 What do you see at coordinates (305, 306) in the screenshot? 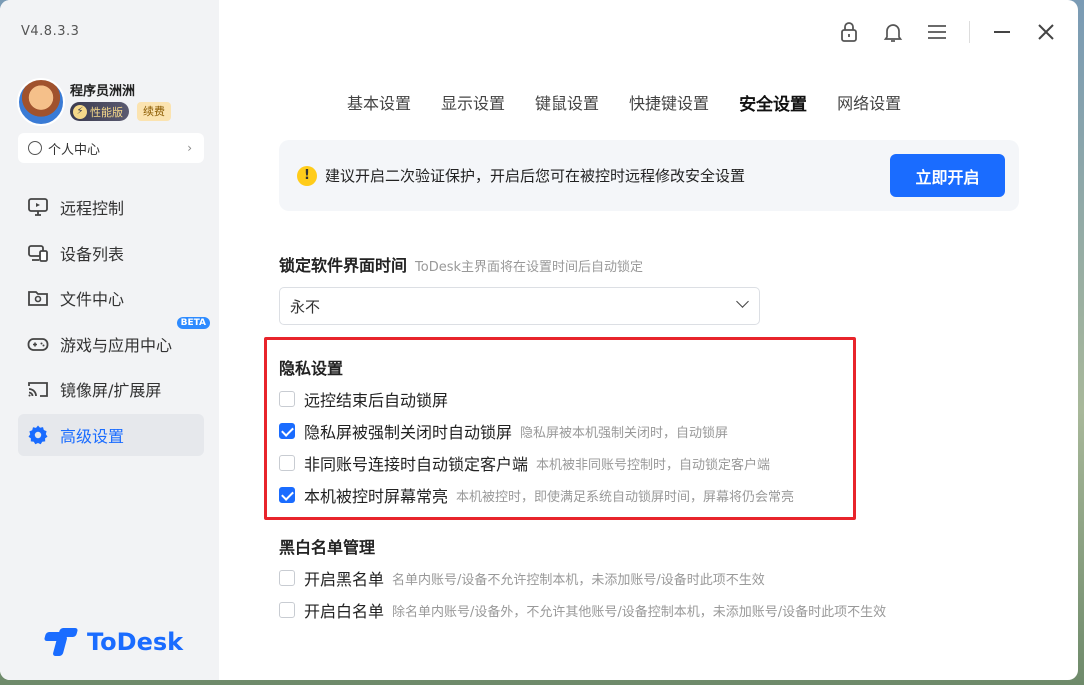
I see `lock-time-value: 永不` at bounding box center [305, 306].